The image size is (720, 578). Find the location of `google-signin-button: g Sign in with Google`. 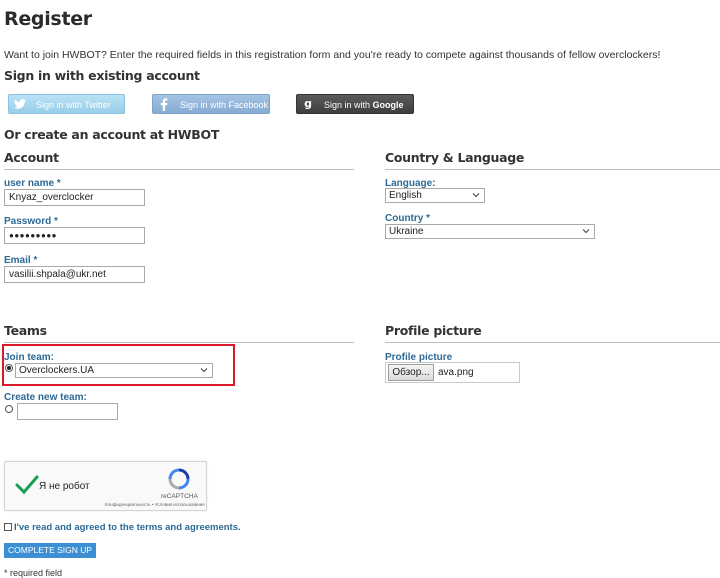

google-signin-button: g Sign in with Google is located at coordinates (355, 104).